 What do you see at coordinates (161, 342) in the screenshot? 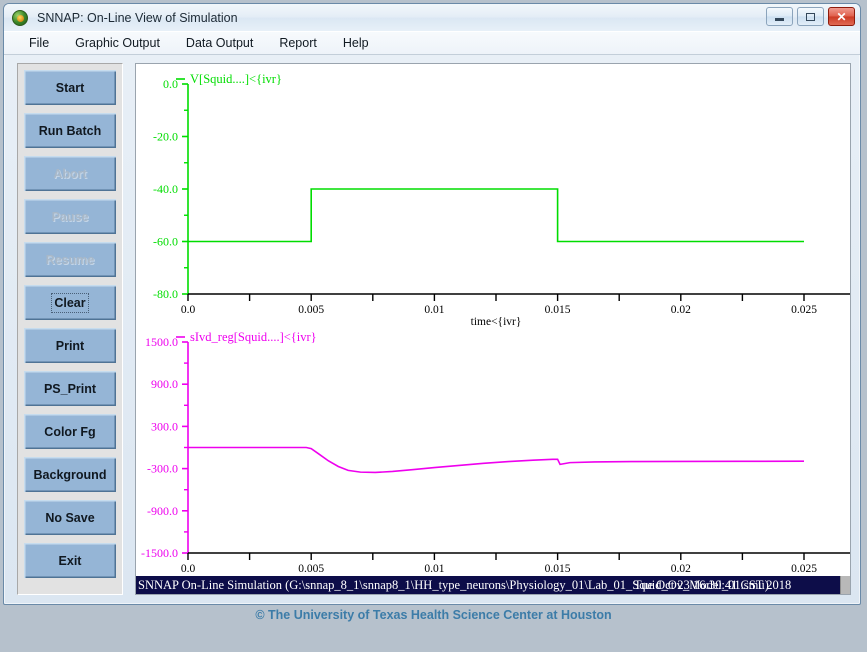
I see `y-tick-label: 1500.0` at bounding box center [161, 342].